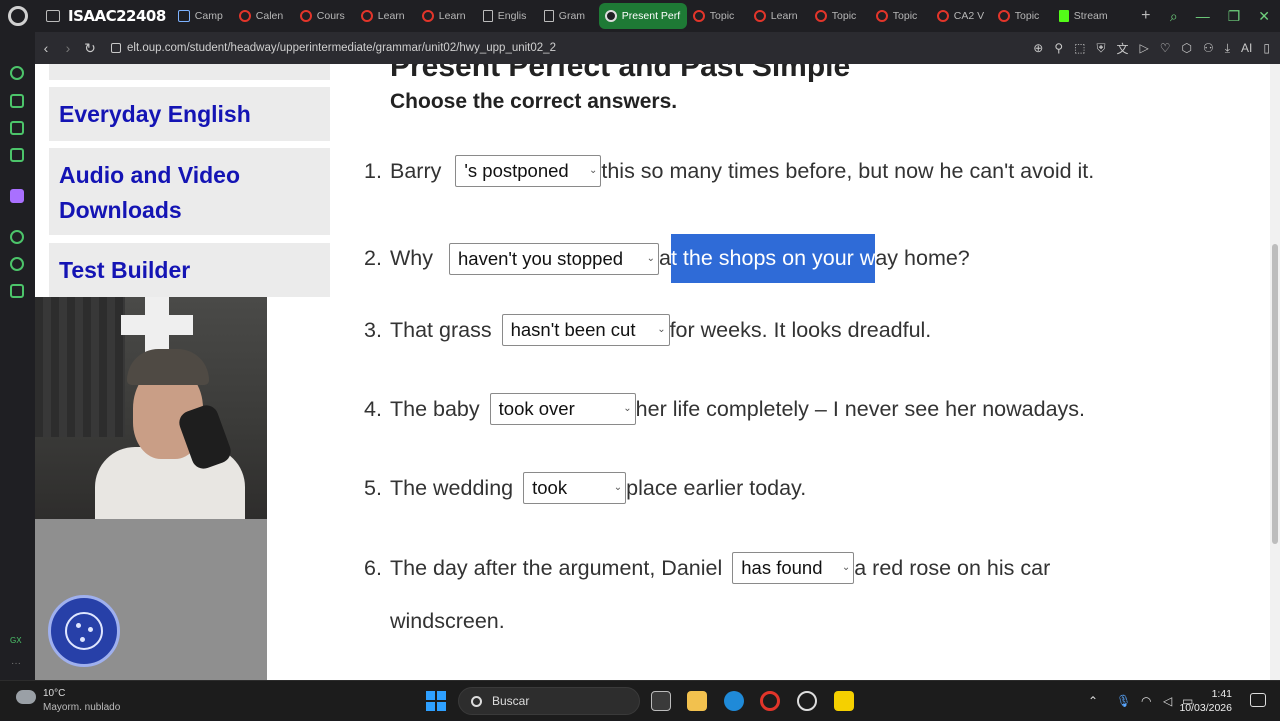 Image resolution: width=1280 pixels, height=721 pixels. Describe the element at coordinates (1146, 16) in the screenshot. I see `new-tab-button: +` at that location.